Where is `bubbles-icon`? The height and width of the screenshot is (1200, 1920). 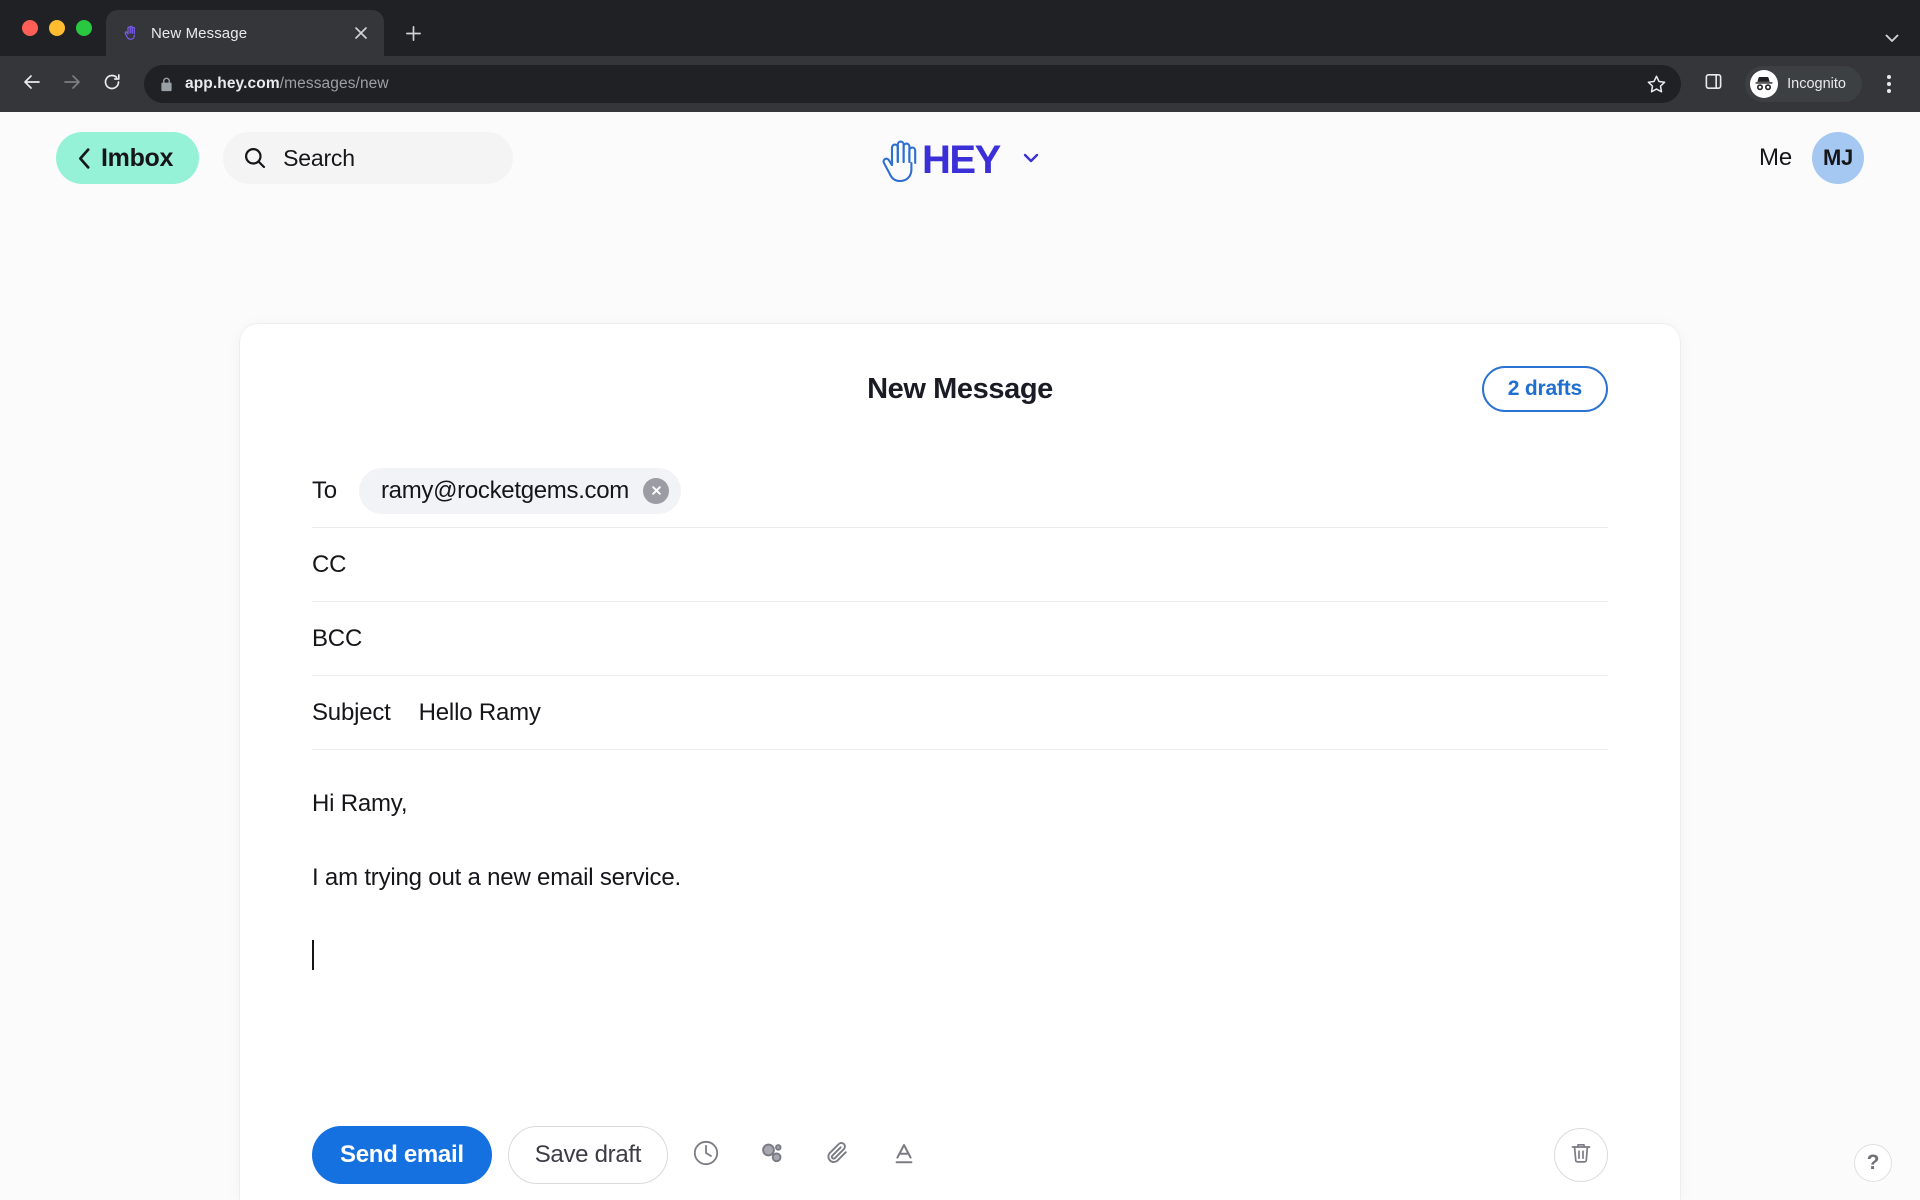
bubbles-icon is located at coordinates (772, 1155).